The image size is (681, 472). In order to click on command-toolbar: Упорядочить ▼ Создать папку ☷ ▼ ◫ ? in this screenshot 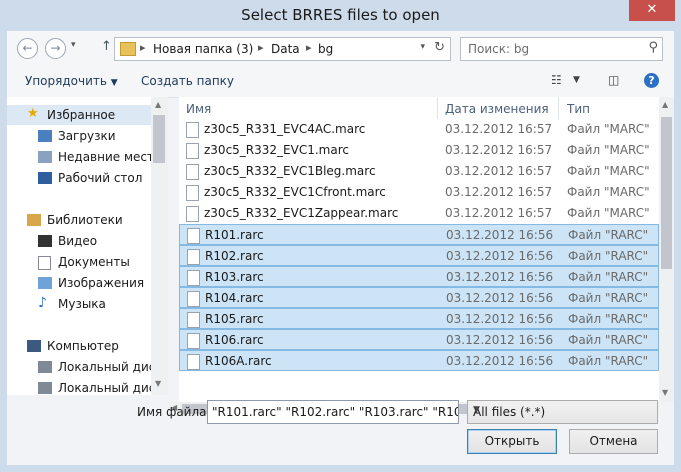, I will do `click(340, 81)`.